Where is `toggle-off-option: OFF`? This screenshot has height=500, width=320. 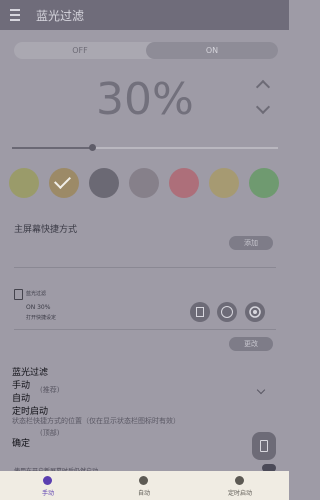
toggle-off-option: OFF is located at coordinates (80, 50).